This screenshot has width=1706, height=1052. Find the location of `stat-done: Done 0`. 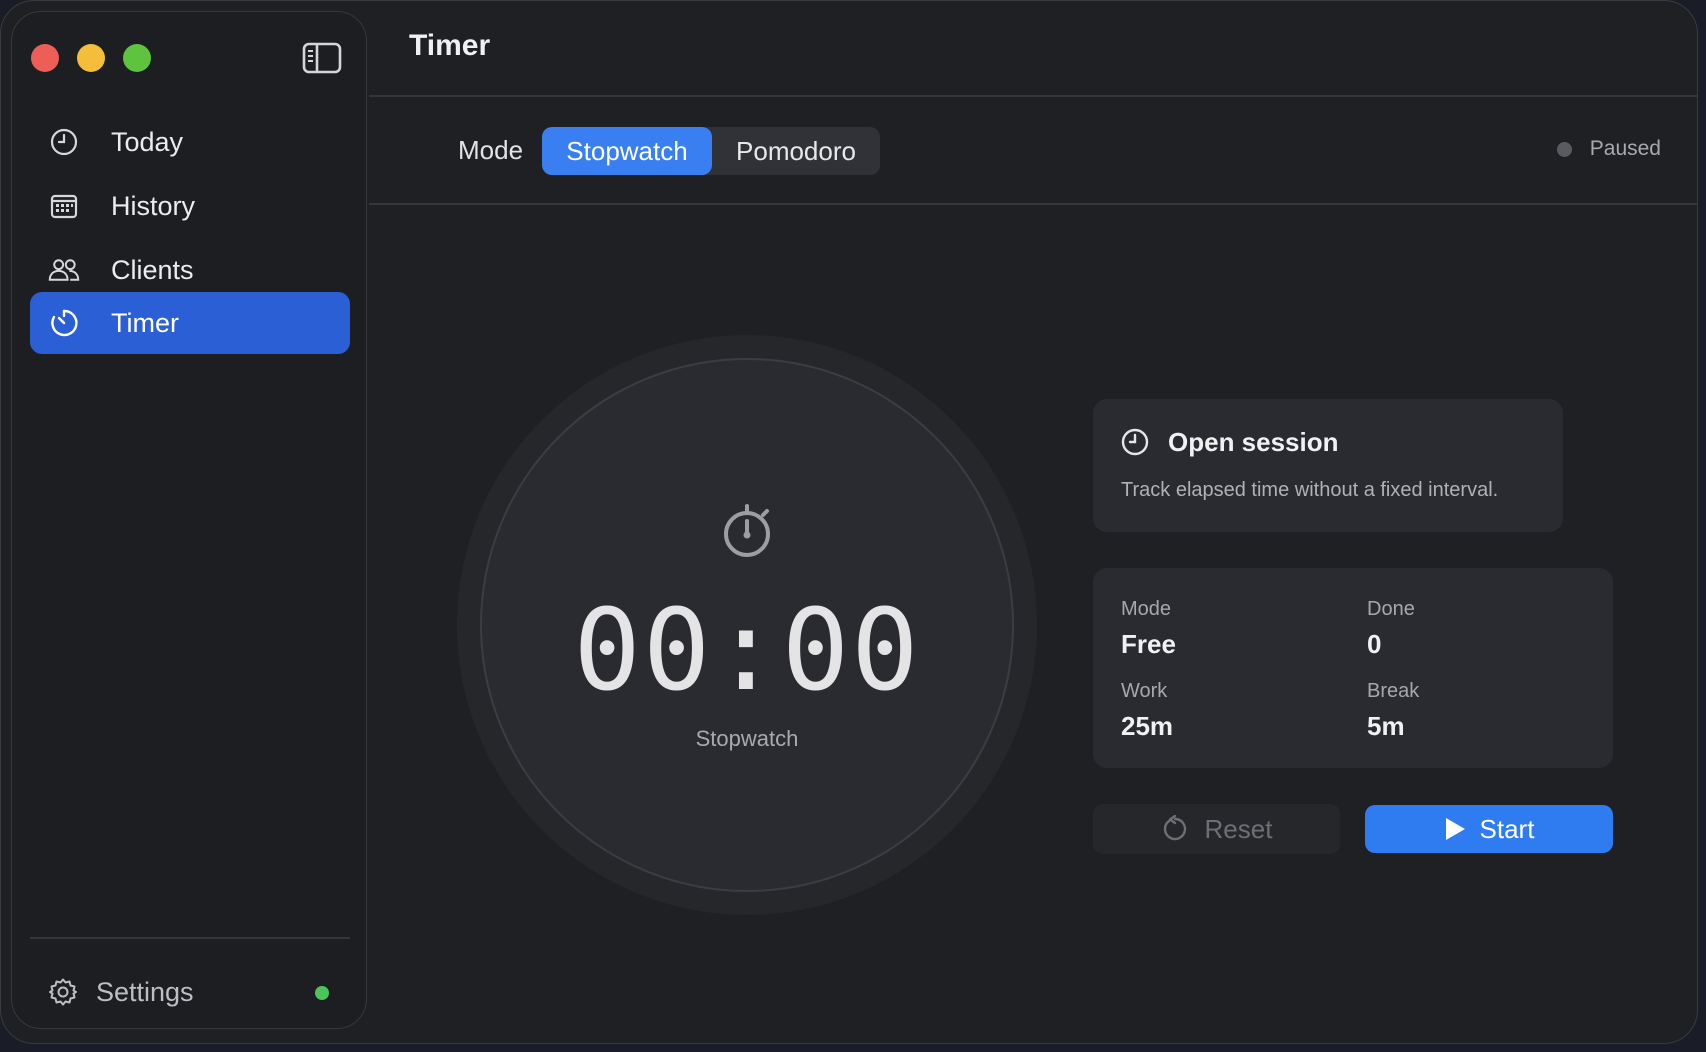

stat-done: Done 0 is located at coordinates (1391, 629).